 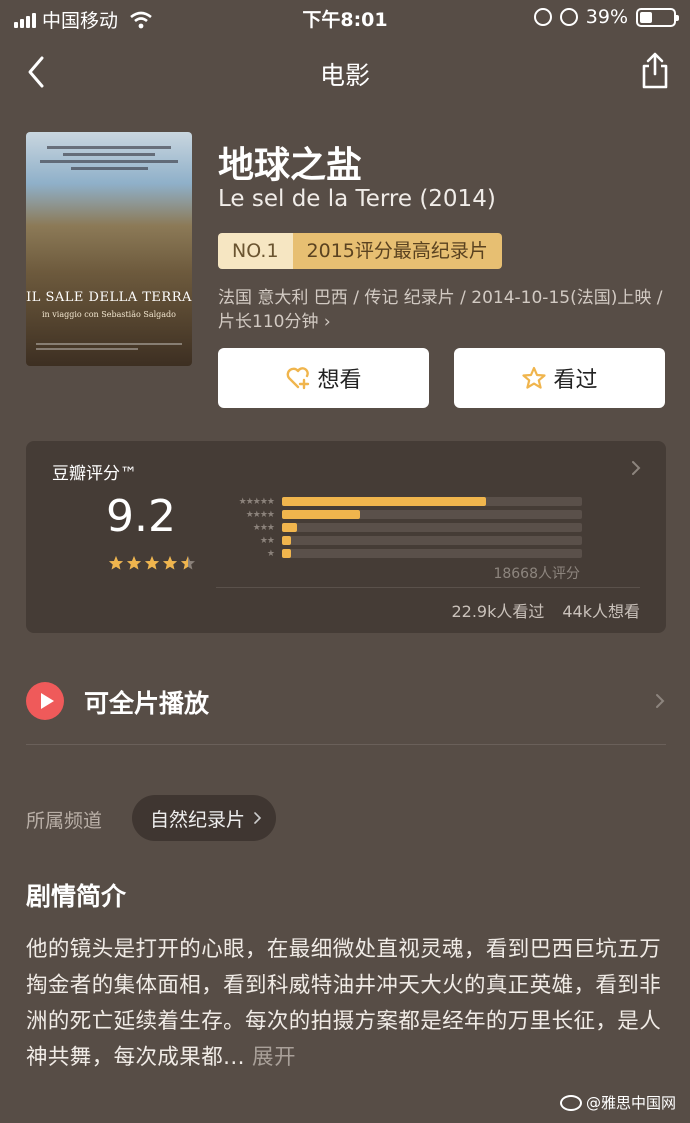 I want to click on poster-subtitle: in viaggio con Sebastião Salgado, so click(x=108, y=314).